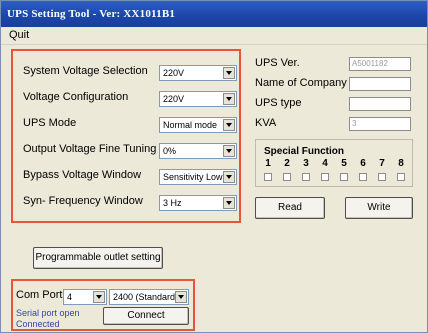 This screenshot has width=428, height=333. What do you see at coordinates (304, 151) in the screenshot?
I see `special-function-title: Special Function` at bounding box center [304, 151].